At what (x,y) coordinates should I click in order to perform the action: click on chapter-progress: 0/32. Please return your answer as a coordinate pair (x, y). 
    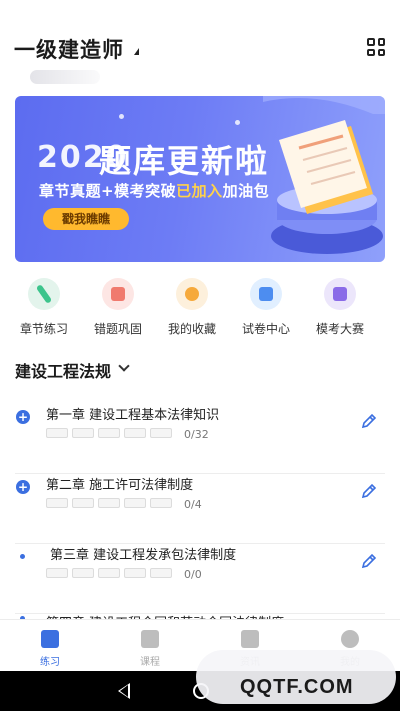
    Looking at the image, I should click on (196, 434).